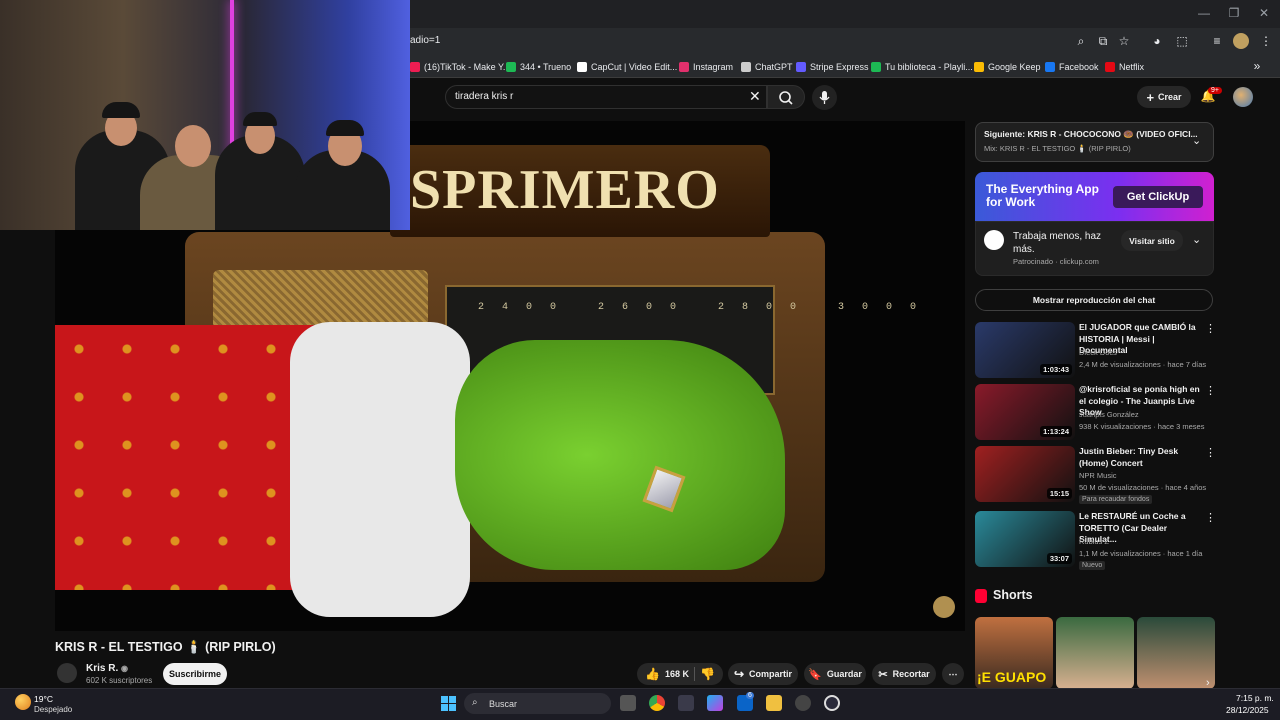 The image size is (1280, 720). I want to click on subscribe-button: Suscribirme, so click(195, 674).